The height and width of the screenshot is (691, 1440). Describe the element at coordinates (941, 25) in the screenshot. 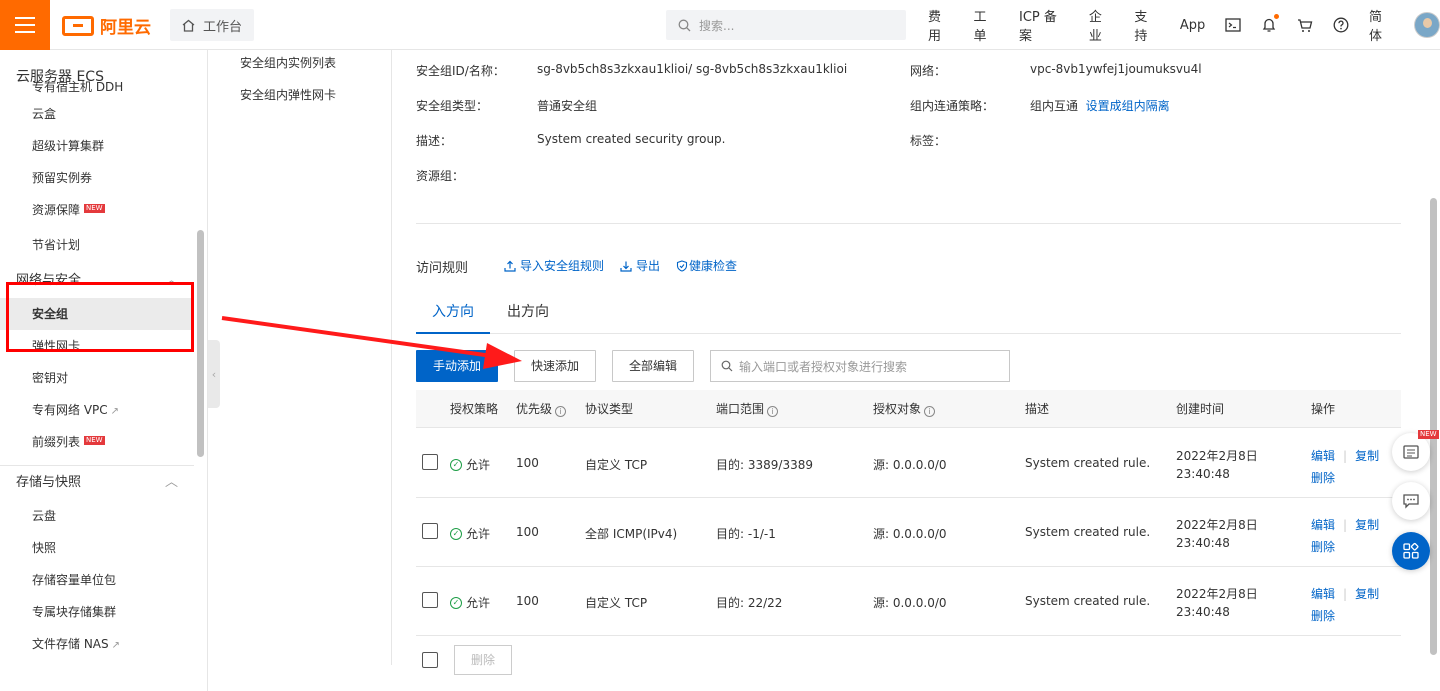

I see `nav-fees: 费用` at that location.